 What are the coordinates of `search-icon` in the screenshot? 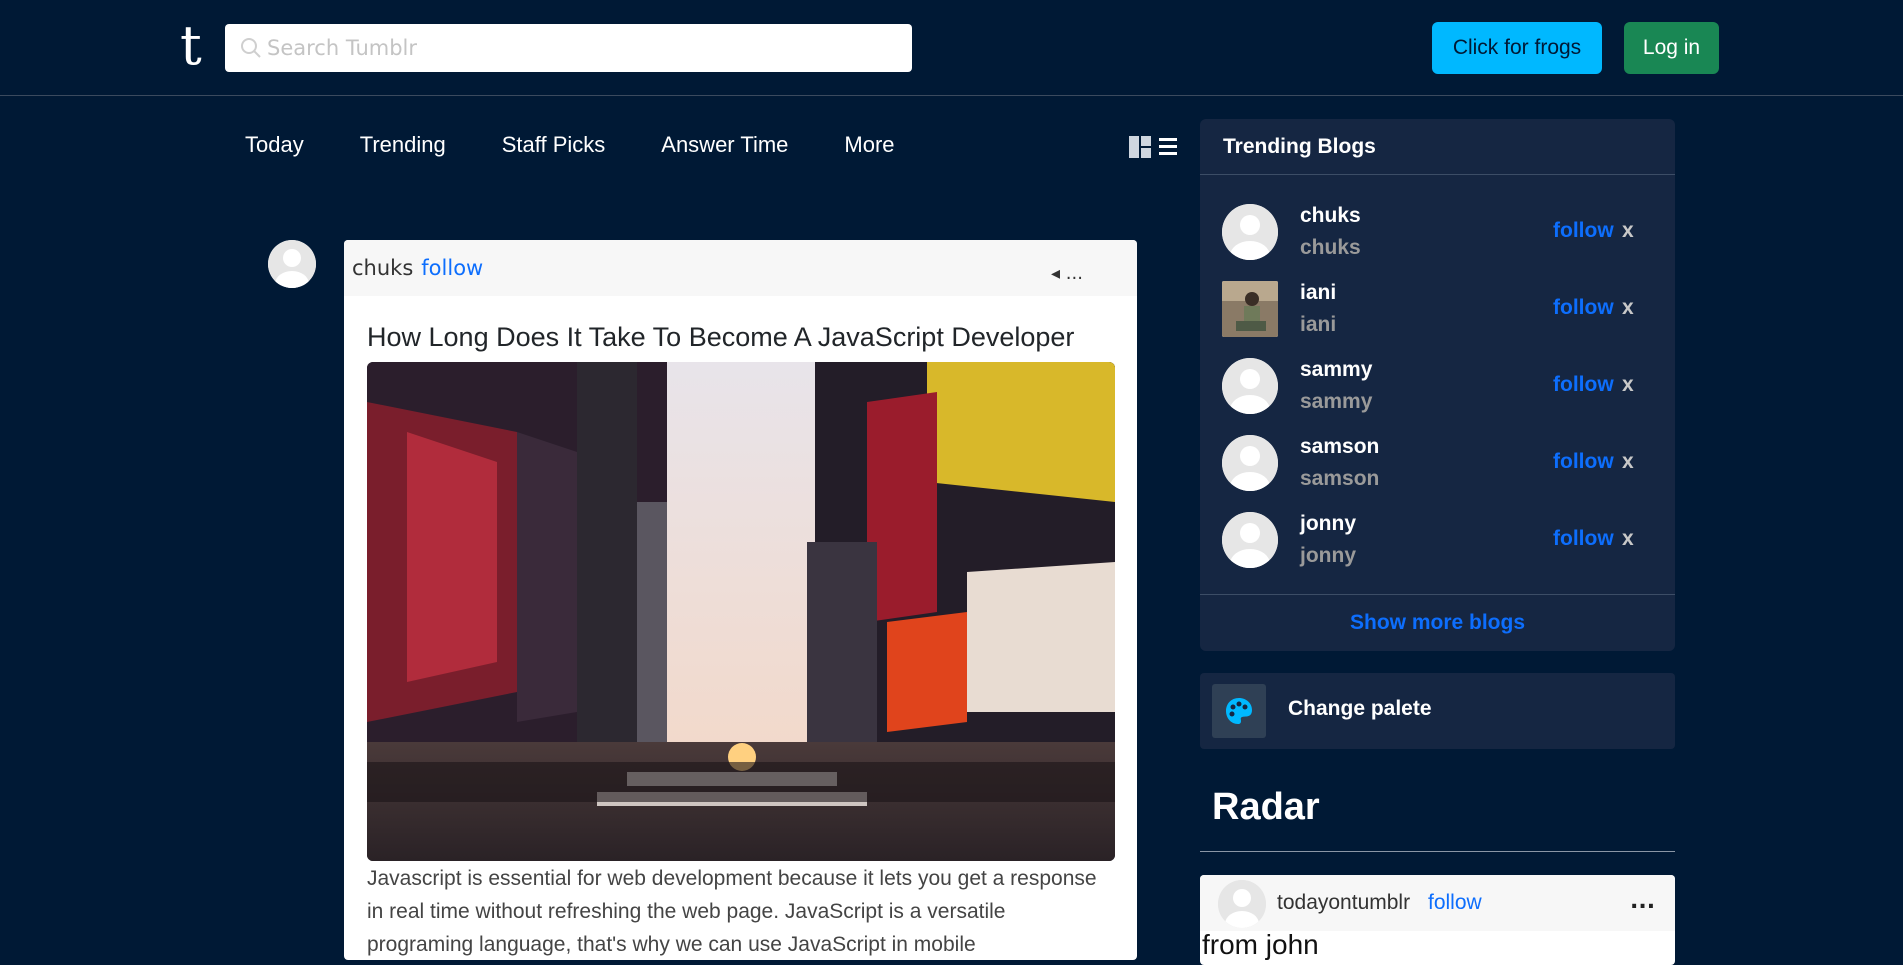 It's located at (251, 48).